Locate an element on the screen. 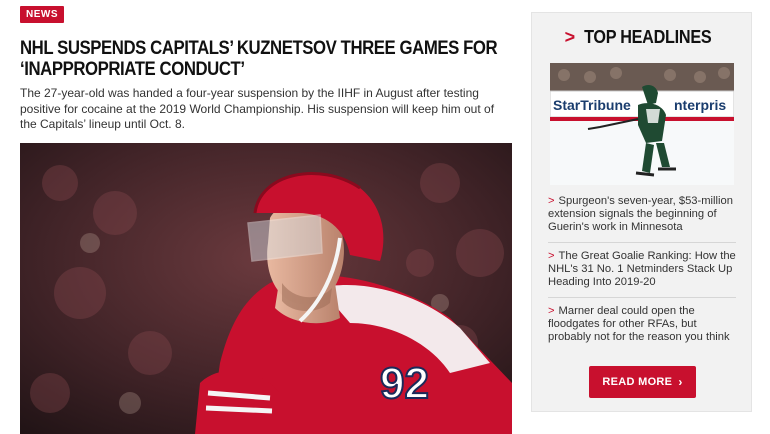 This screenshot has width=770, height=434. headline-thumbnail: StarTribune nterpris is located at coordinates (642, 124).